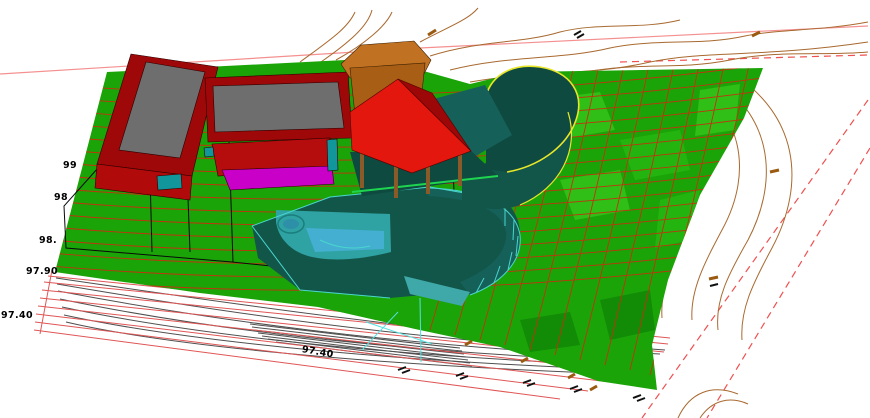 Image resolution: width=870 pixels, height=418 pixels. Describe the element at coordinates (278, 107) in the screenshot. I see `house-roof-right` at that location.